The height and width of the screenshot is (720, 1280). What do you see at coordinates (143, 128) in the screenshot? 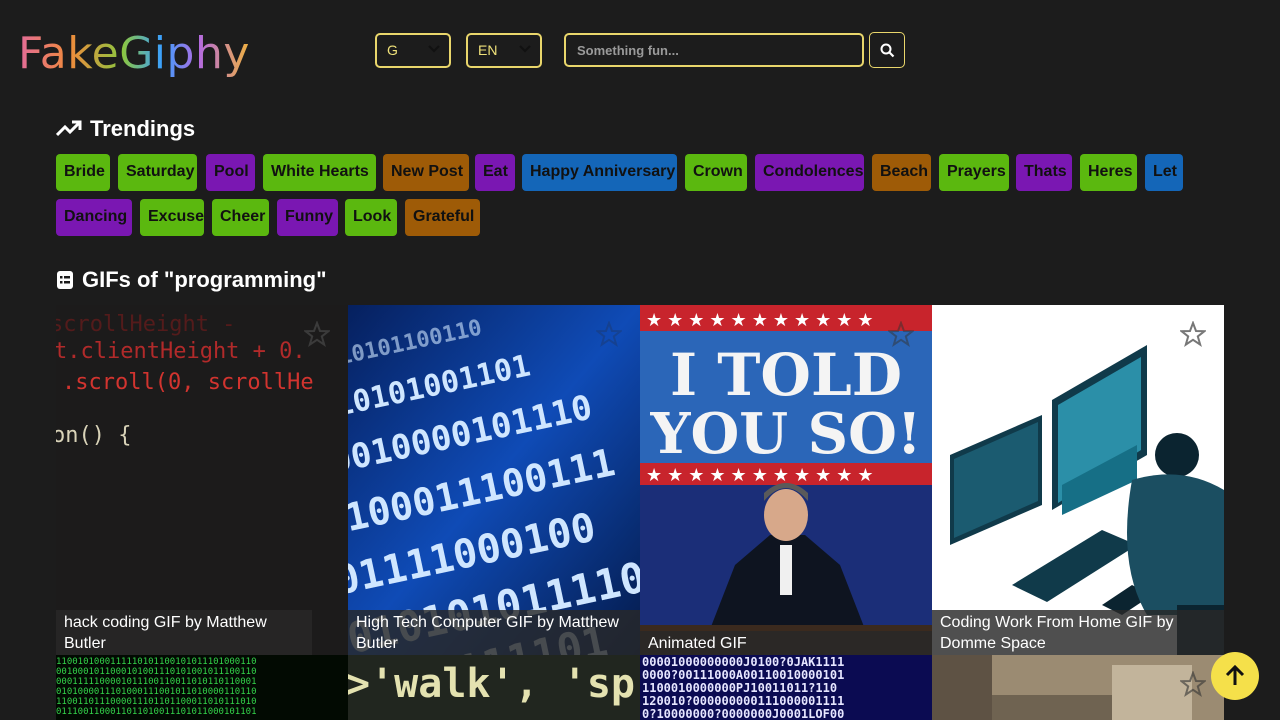
I see `trendings-title: Trendings` at bounding box center [143, 128].